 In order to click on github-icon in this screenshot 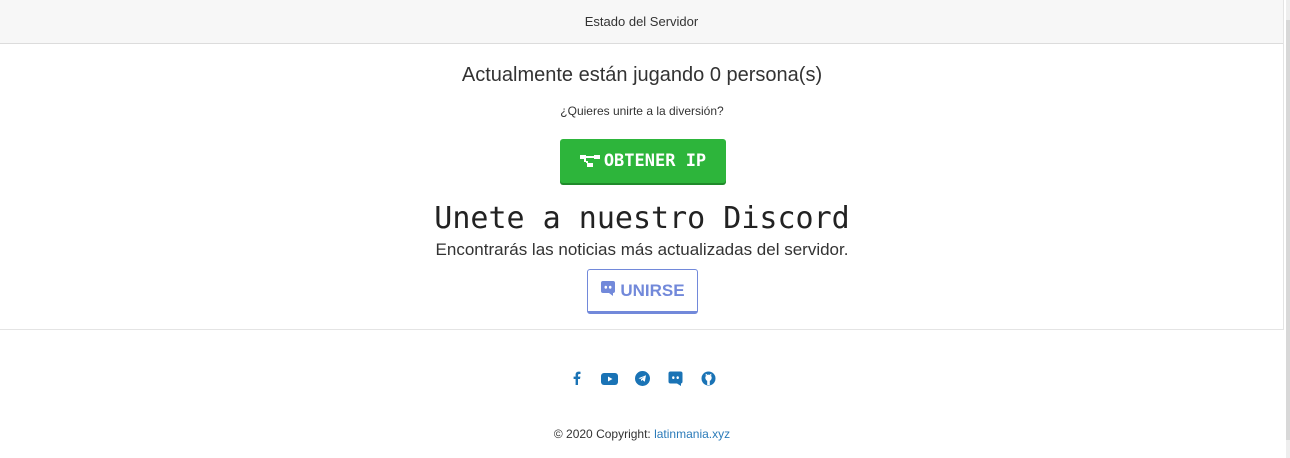, I will do `click(708, 381)`.